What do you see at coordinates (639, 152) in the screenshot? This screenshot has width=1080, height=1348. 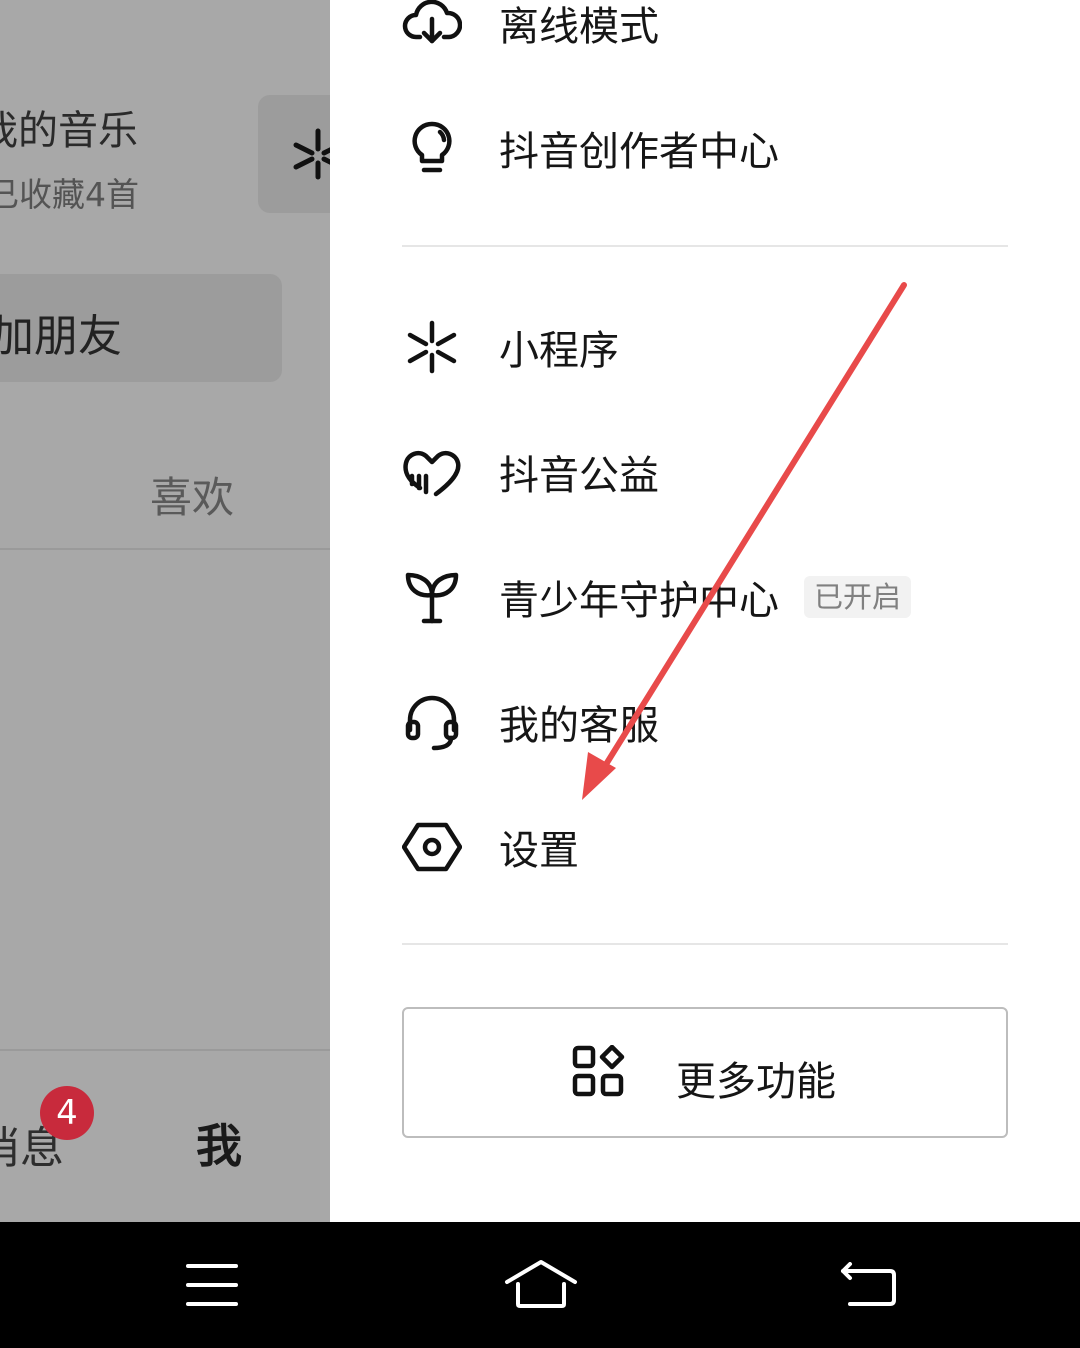 I see `menu-label: 抖音创作者中心` at bounding box center [639, 152].